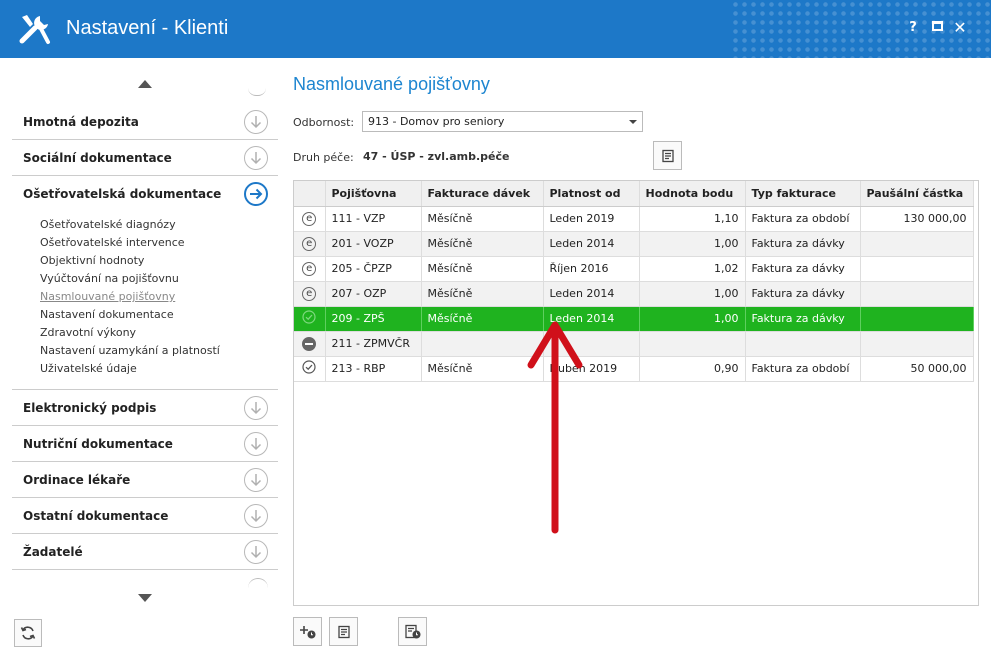 This screenshot has height=658, width=991. What do you see at coordinates (482, 344) in the screenshot?
I see `cell-fakturace` at bounding box center [482, 344].